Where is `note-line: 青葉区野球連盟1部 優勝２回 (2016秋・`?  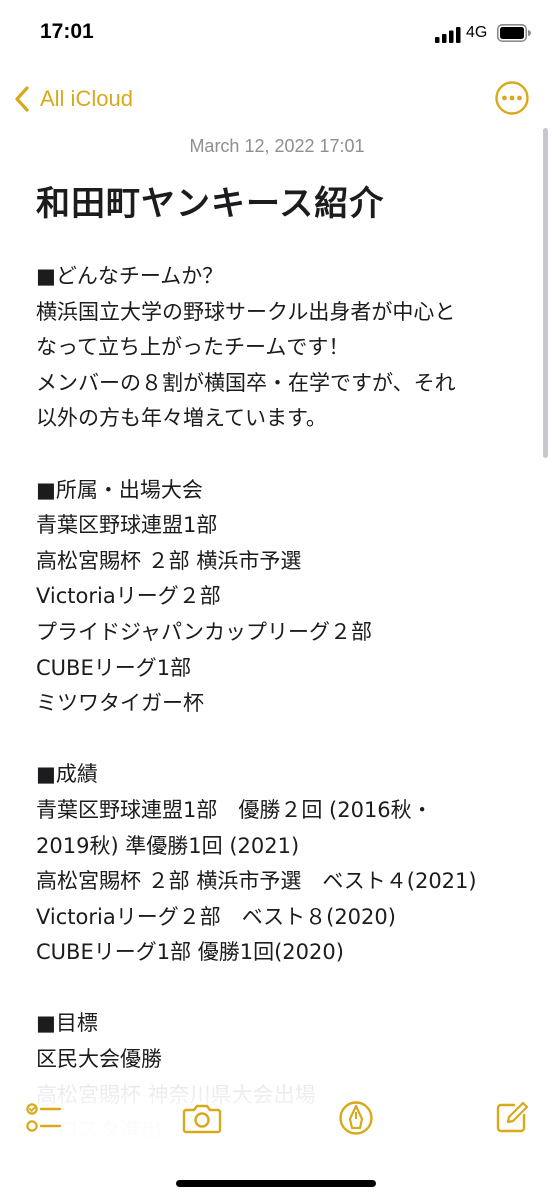 note-line: 青葉区野球連盟1部 優勝２回 (2016秋・ is located at coordinates (234, 809).